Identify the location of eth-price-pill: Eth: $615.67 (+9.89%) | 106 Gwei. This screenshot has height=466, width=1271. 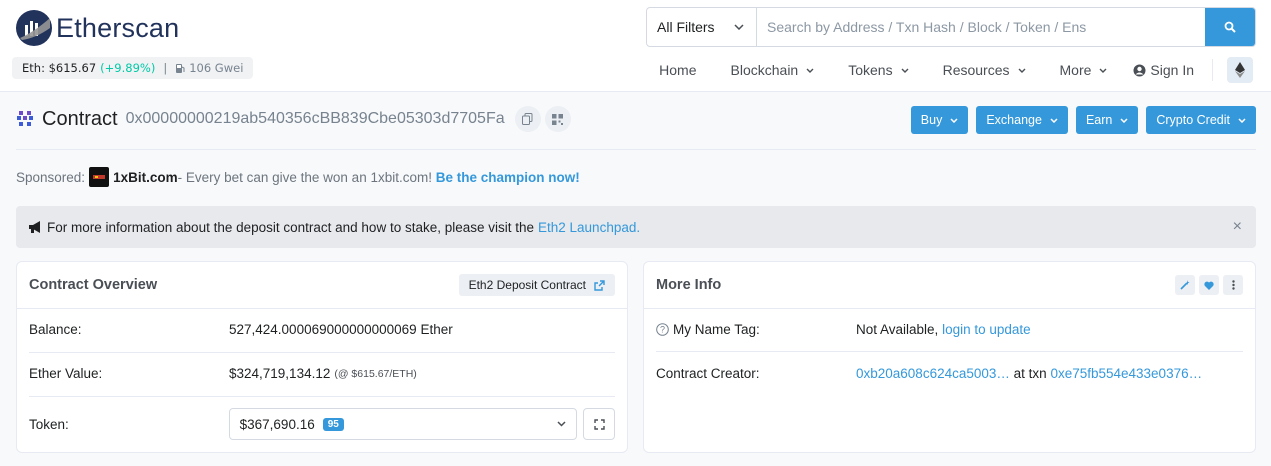
(133, 68).